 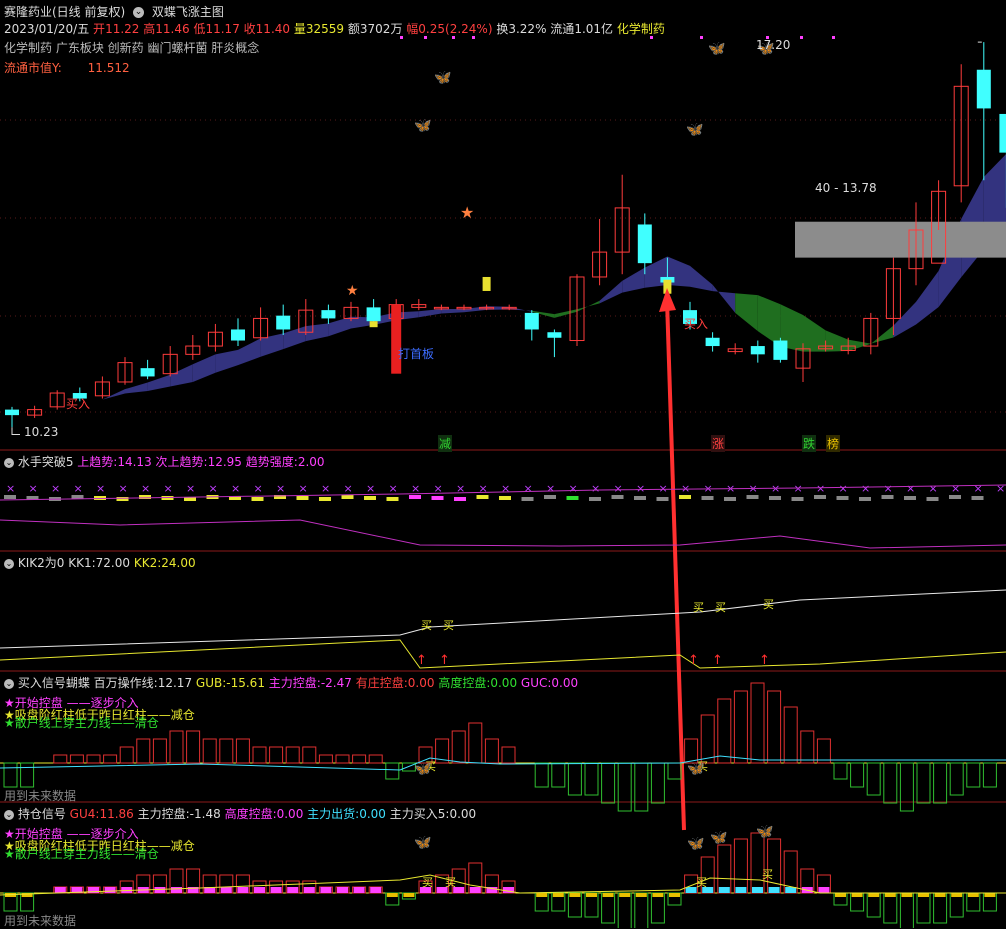 I want to click on p1-label-1: 次上趋势:, so click(x=181, y=462).